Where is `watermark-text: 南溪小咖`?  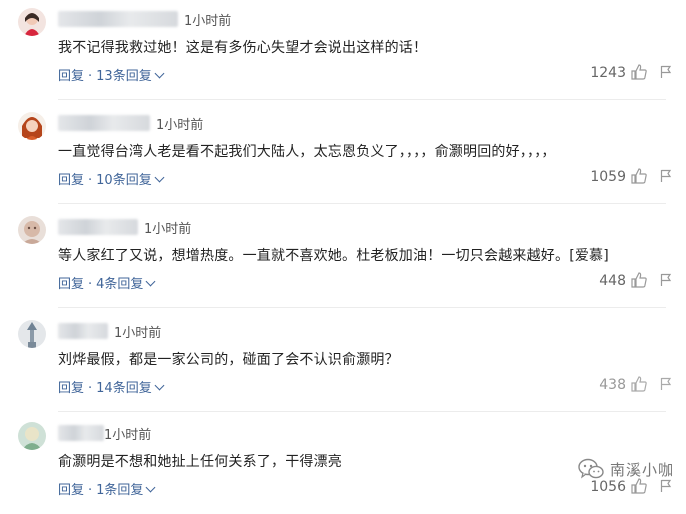
watermark-text: 南溪小咖 is located at coordinates (641, 469).